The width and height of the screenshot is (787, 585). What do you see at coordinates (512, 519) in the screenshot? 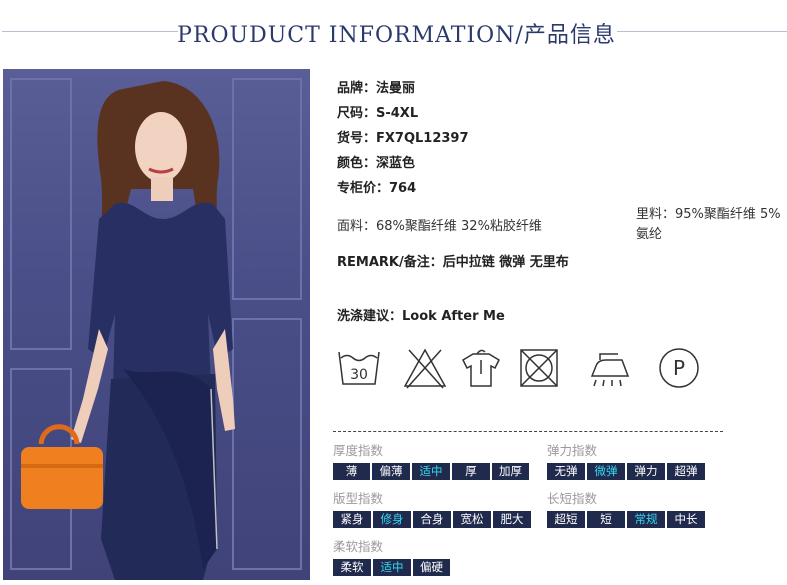
I see `fit-option-chip: 肥大` at bounding box center [512, 519].